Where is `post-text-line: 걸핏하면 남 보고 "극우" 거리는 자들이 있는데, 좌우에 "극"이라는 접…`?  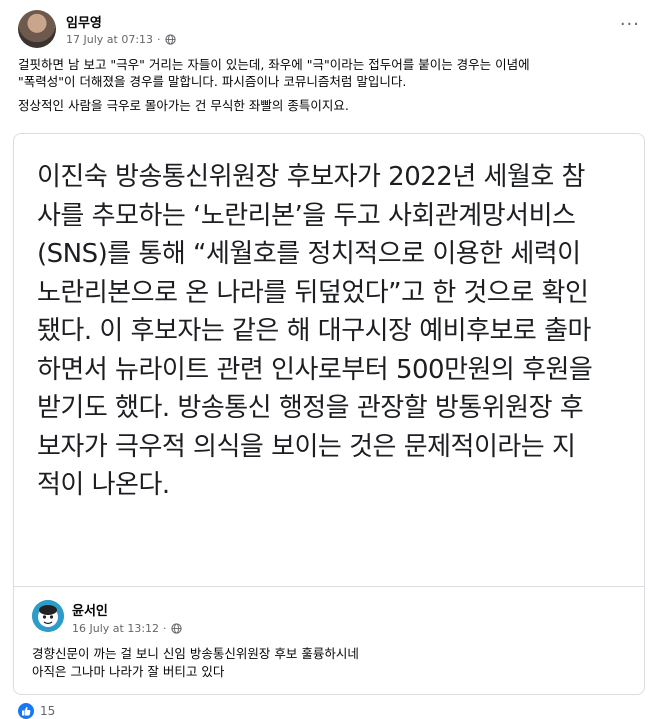 post-text-line: 걸핏하면 남 보고 "극우" 거리는 자들이 있는데, 좌우에 "극"이라는 접… is located at coordinates (274, 64).